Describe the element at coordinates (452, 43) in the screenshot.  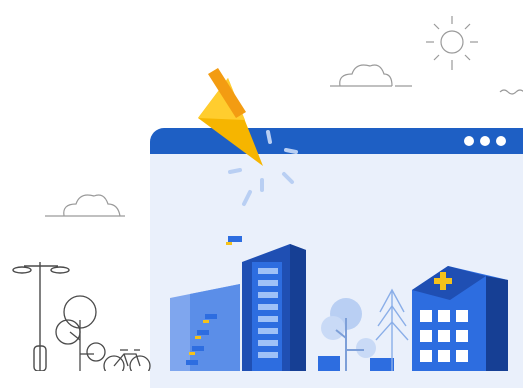
I see `sun-icon` at that location.